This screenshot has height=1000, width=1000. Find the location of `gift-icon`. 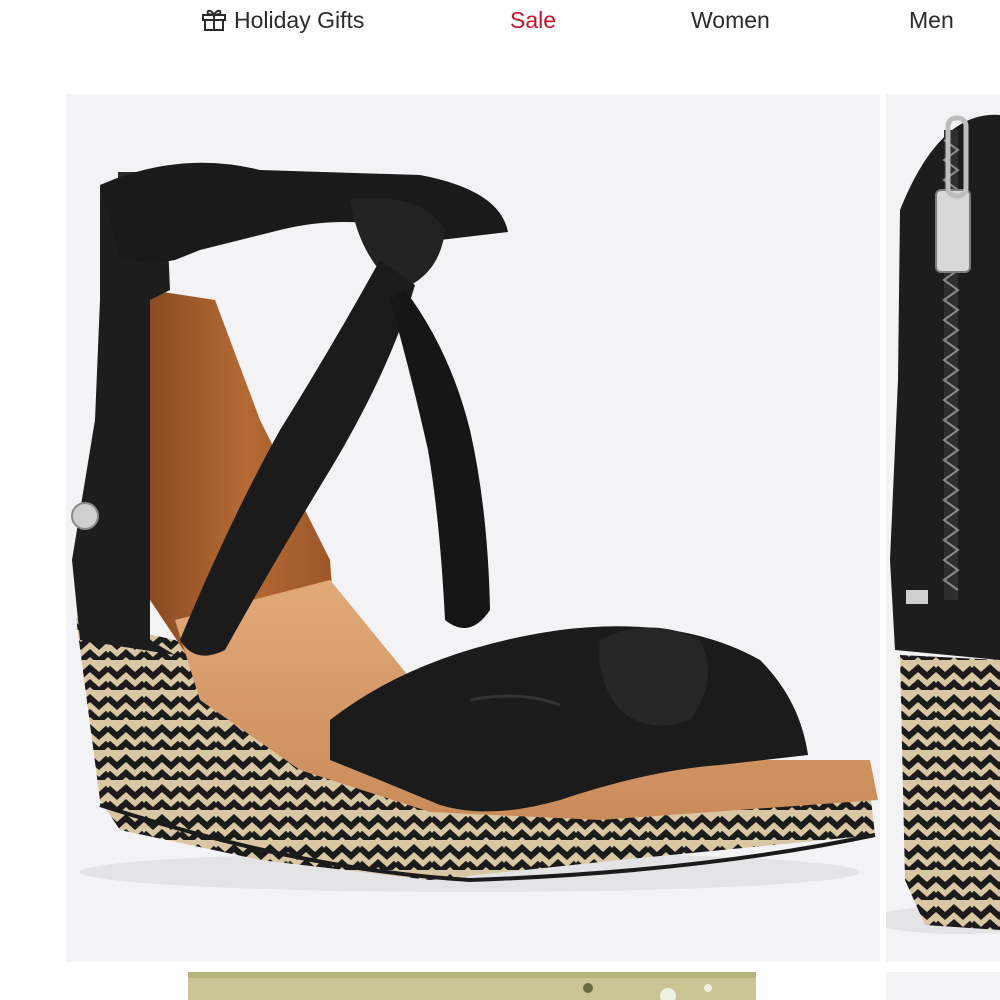

gift-icon is located at coordinates (214, 20).